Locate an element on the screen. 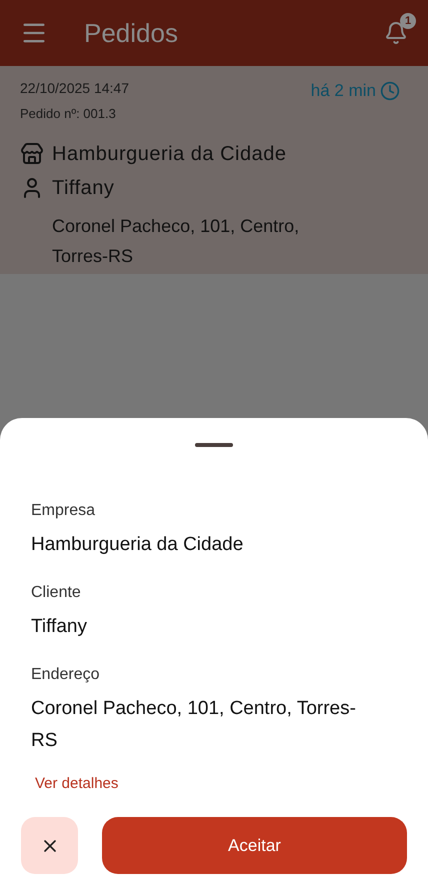 The width and height of the screenshot is (428, 895). field-label: Empresa is located at coordinates (63, 511).